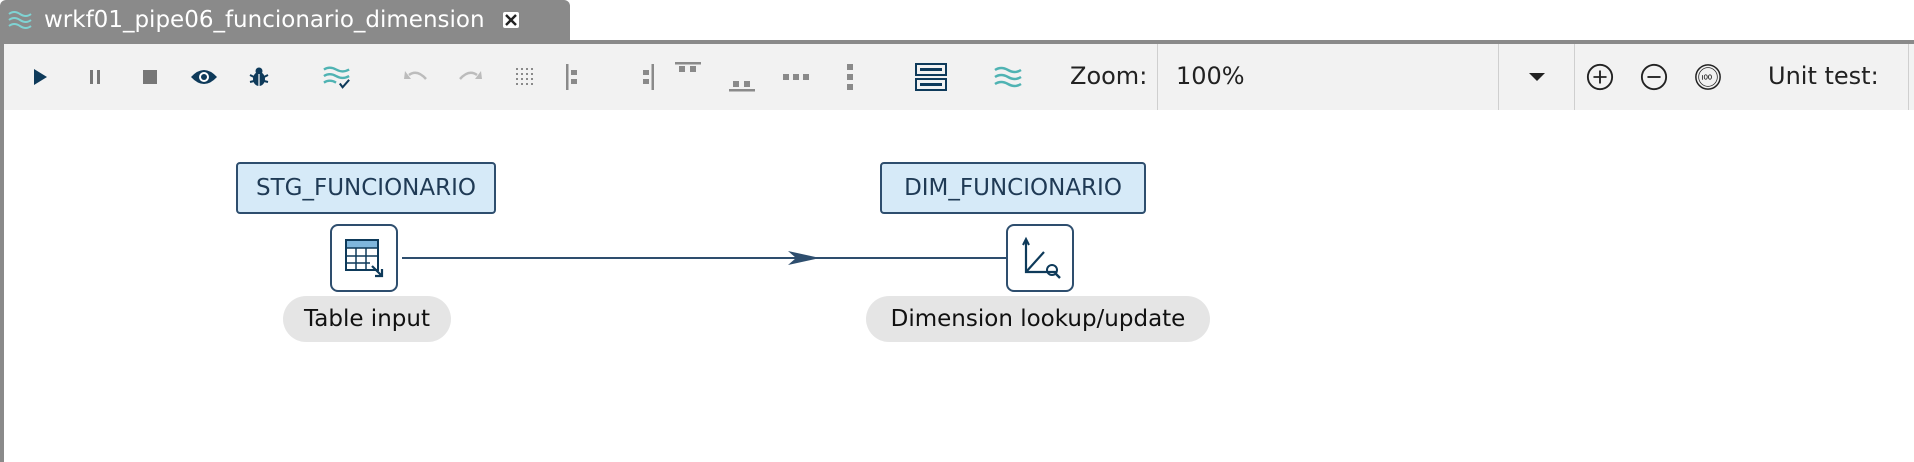 This screenshot has width=1914, height=462. I want to click on check-pipeline-icon, so click(337, 77).